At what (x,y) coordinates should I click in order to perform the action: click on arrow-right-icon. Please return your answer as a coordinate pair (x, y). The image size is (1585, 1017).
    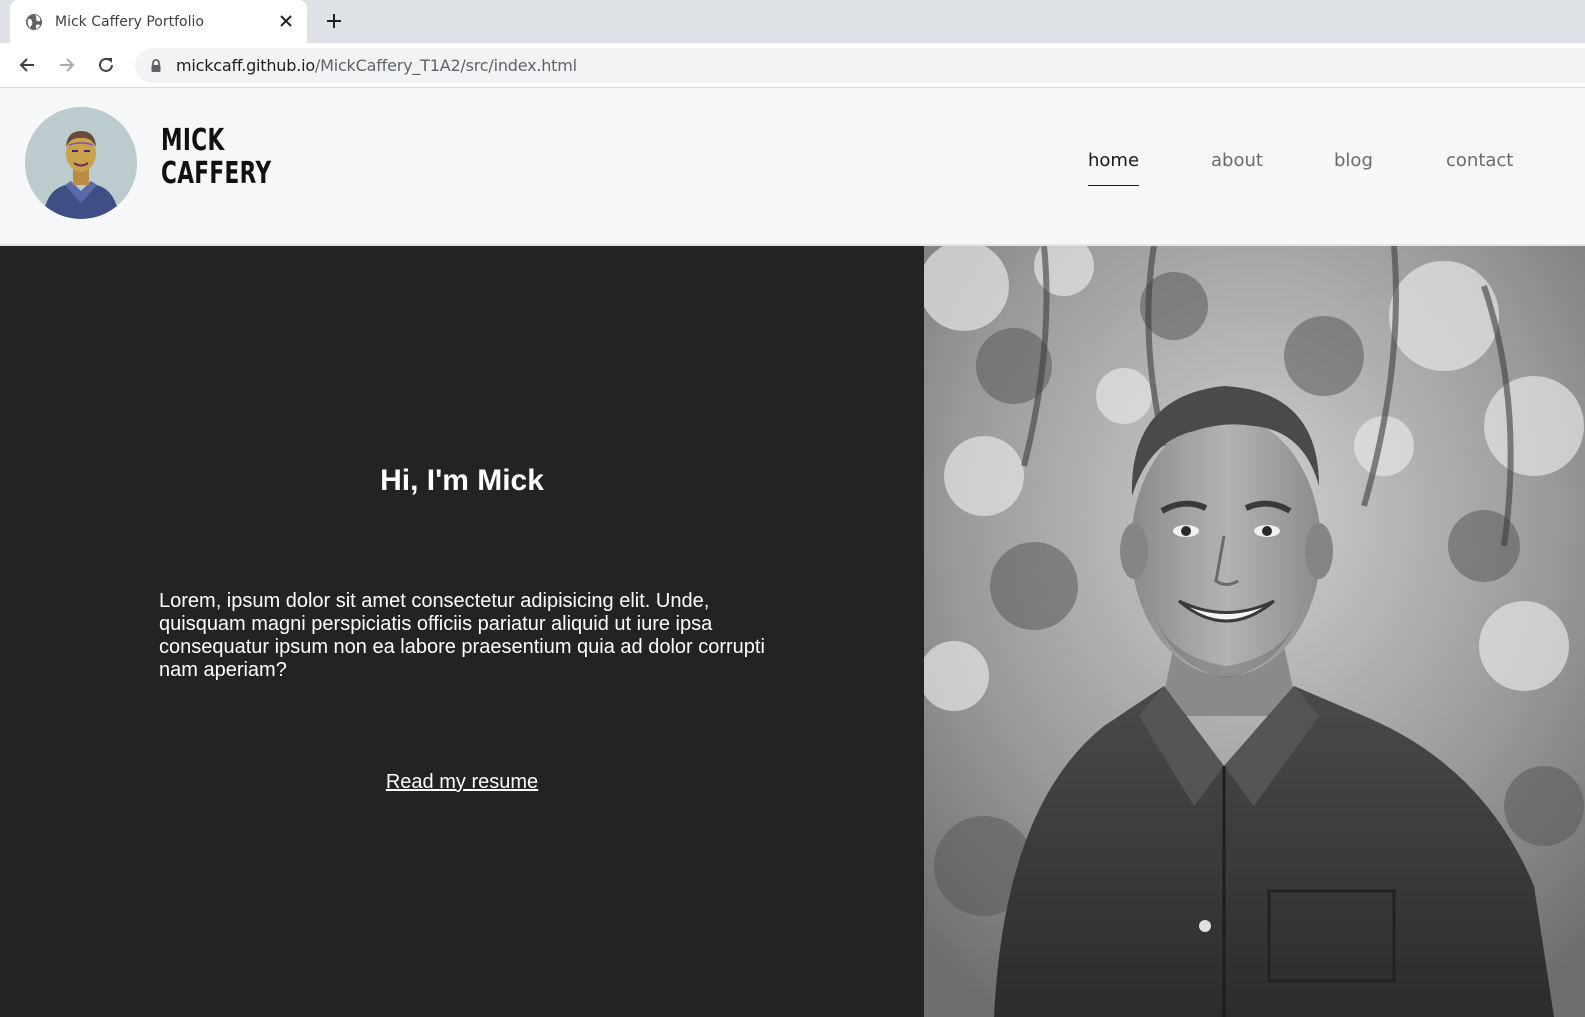
    Looking at the image, I should click on (67, 65).